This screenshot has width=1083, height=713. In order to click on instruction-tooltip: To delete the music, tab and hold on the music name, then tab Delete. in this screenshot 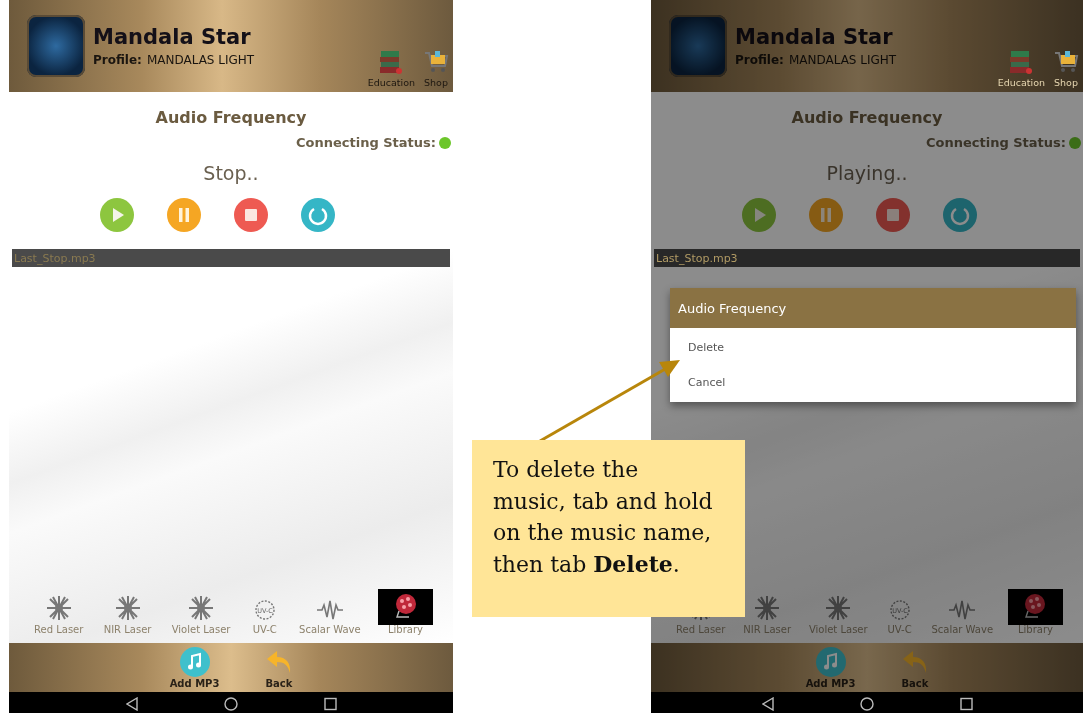, I will do `click(608, 528)`.